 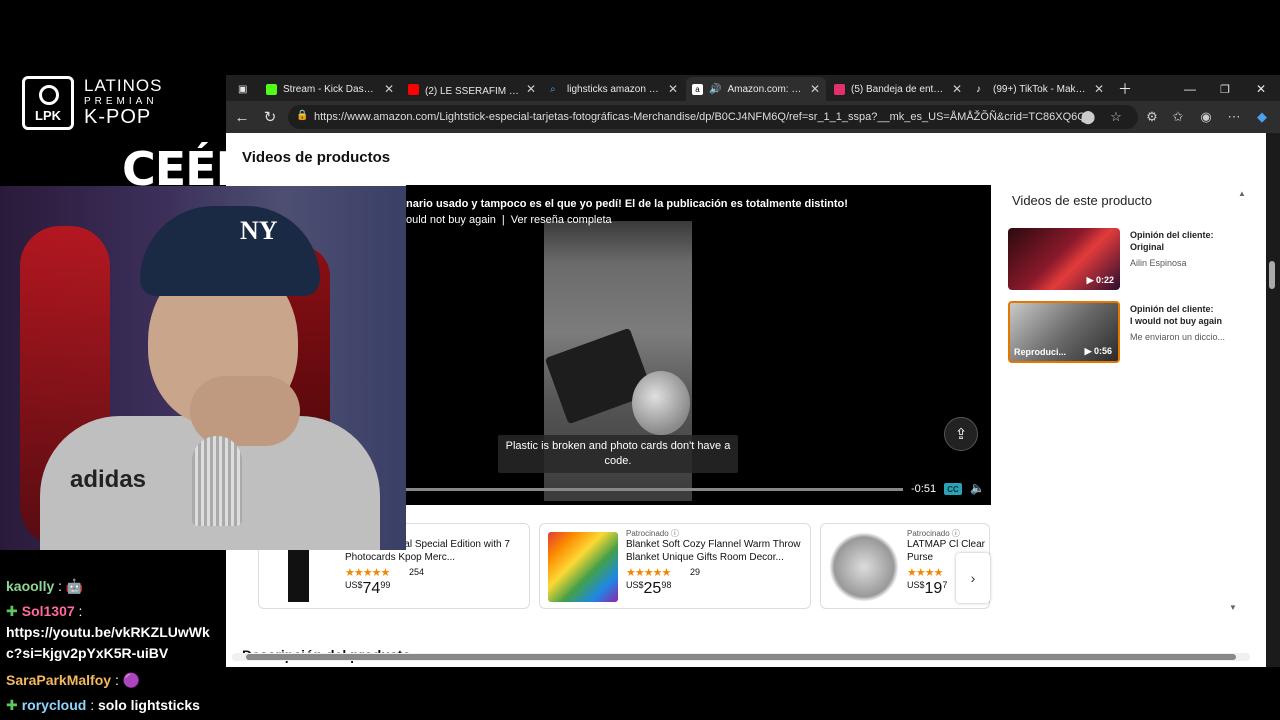 I want to click on review-rating-text: ould not buy again, so click(x=451, y=220).